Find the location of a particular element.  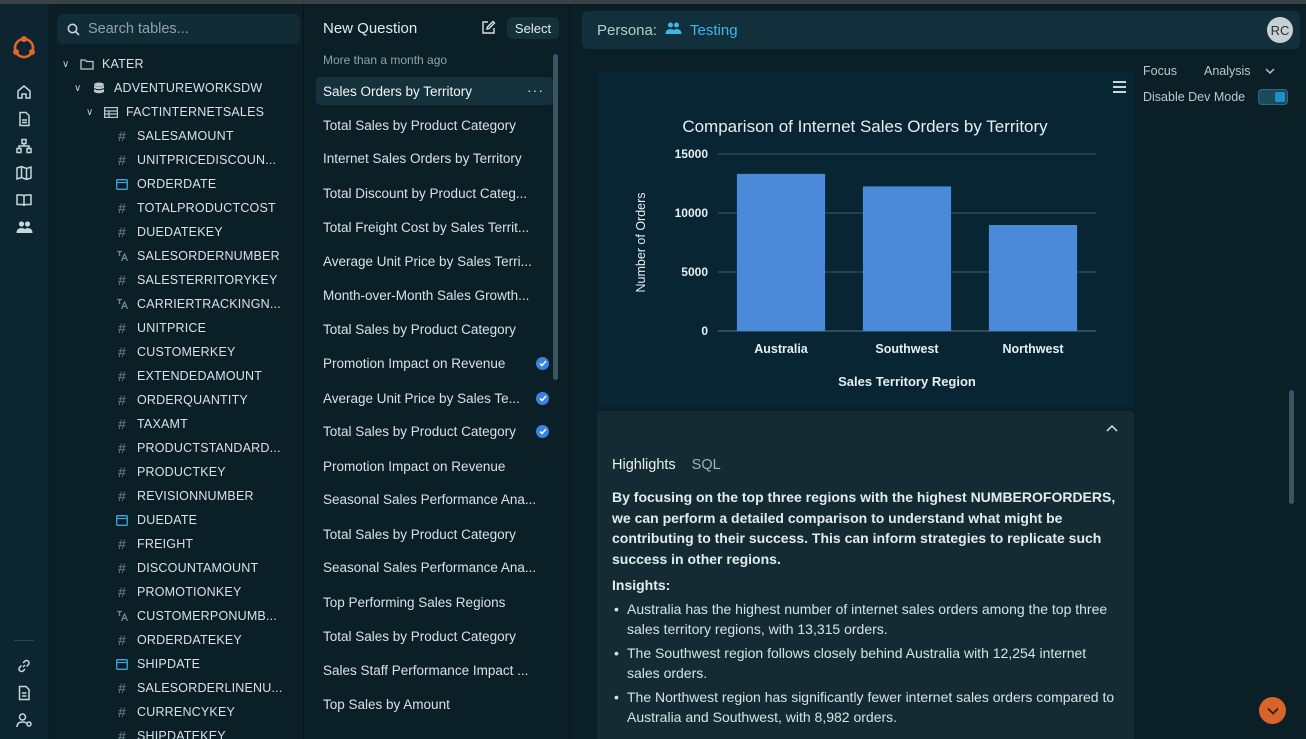

question-item: Sales Orders by Territory ··· is located at coordinates (434, 91).